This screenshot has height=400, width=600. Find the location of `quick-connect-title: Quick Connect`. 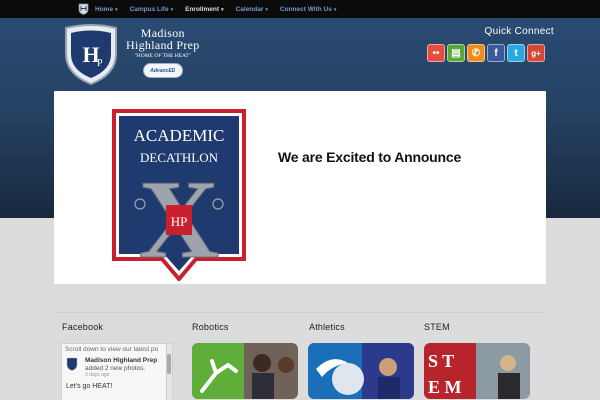

quick-connect-title: Quick Connect is located at coordinates (519, 31).